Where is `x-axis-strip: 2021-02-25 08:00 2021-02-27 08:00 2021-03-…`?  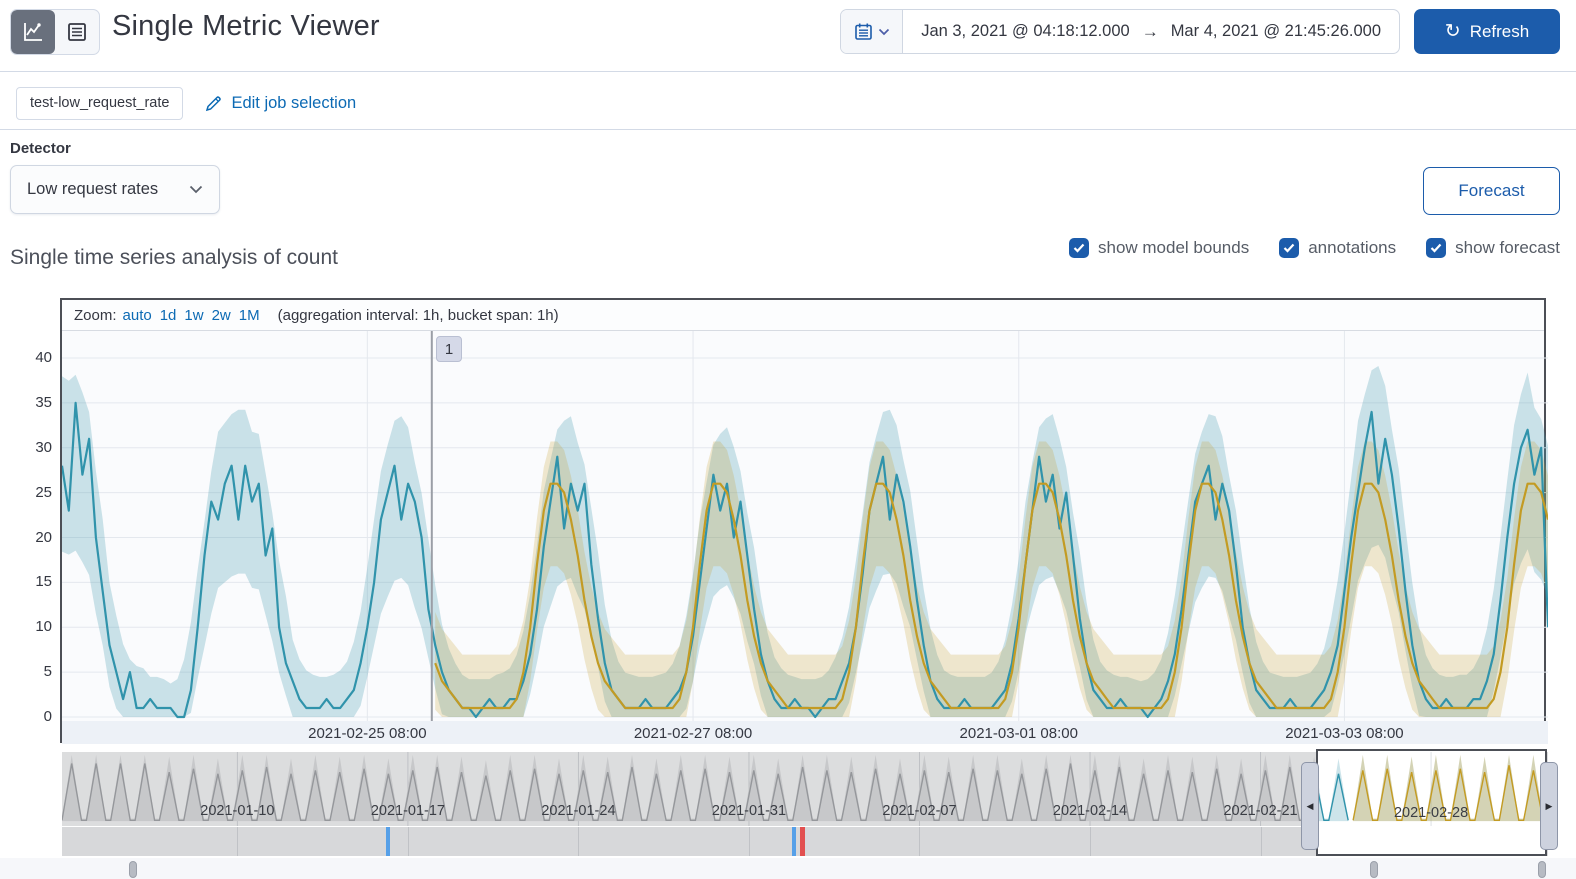 x-axis-strip: 2021-02-25 08:00 2021-02-27 08:00 2021-03-… is located at coordinates (805, 732).